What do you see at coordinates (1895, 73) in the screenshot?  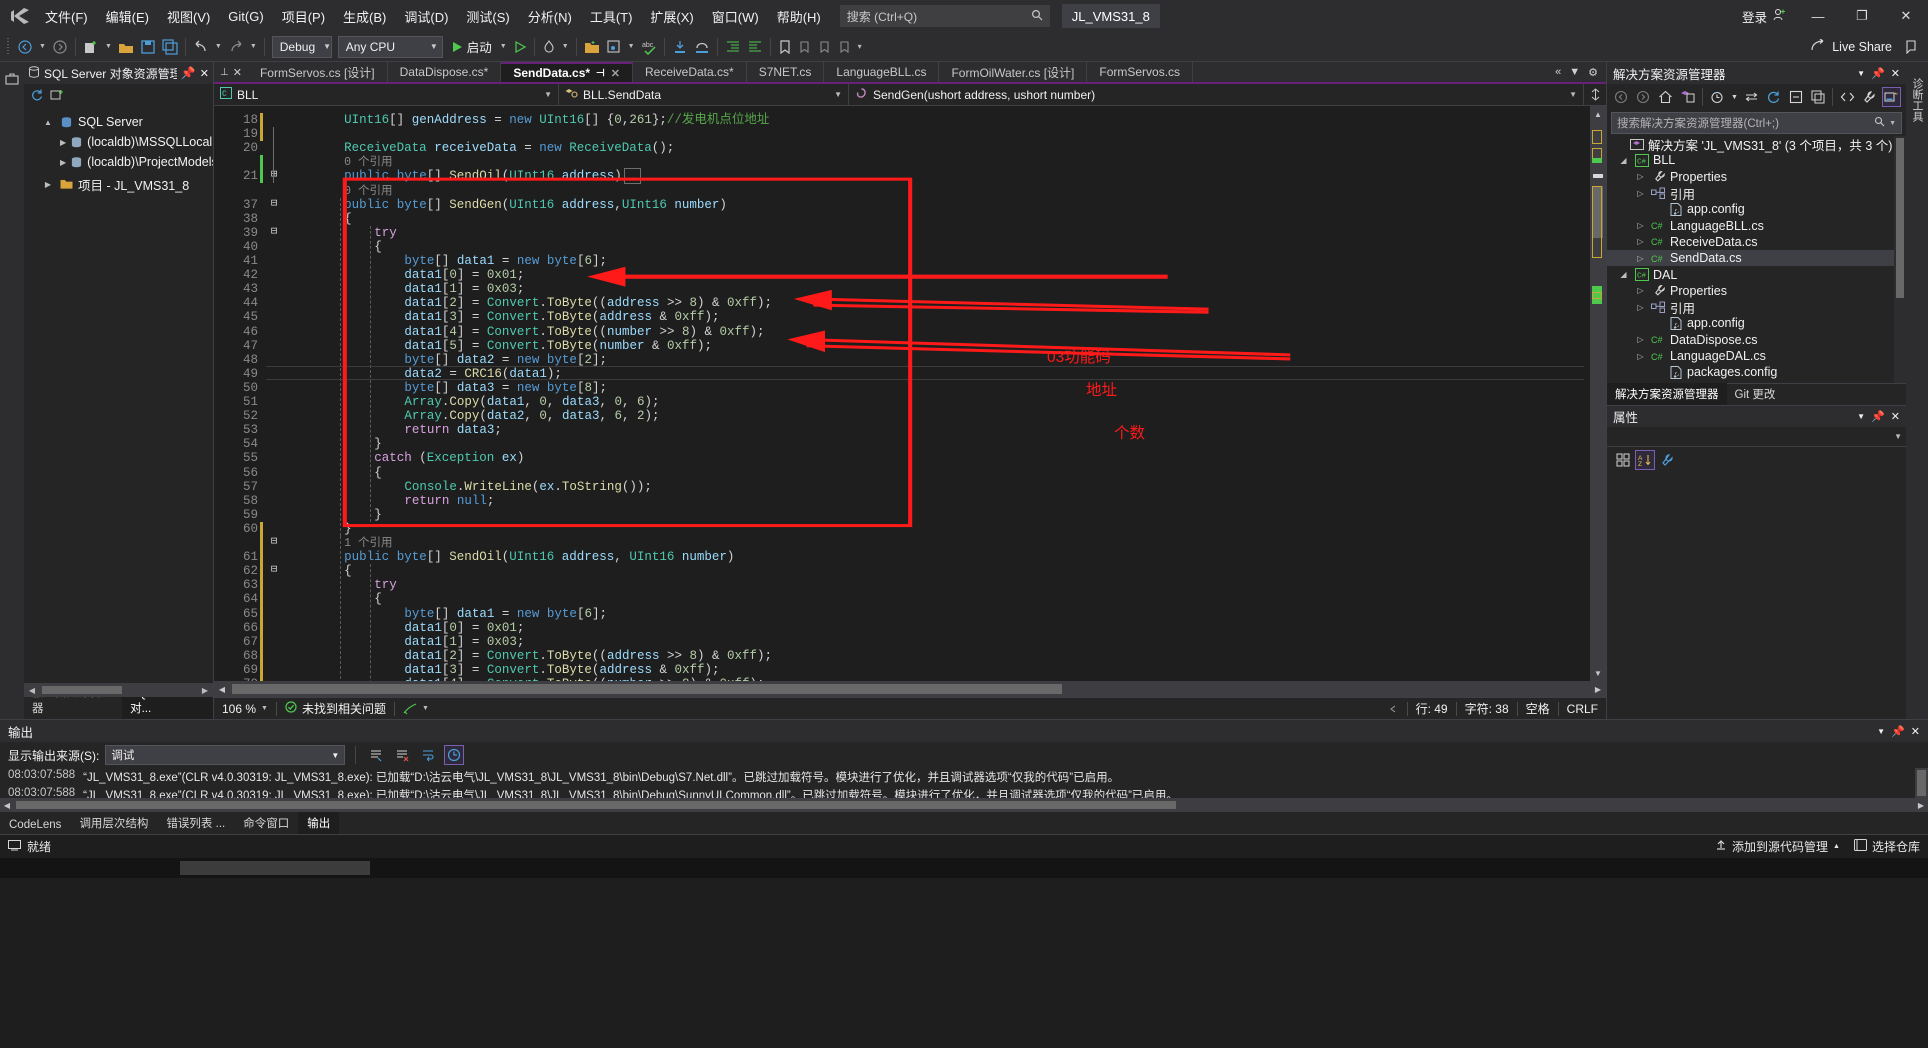 I see `se-close-icon: ✕` at bounding box center [1895, 73].